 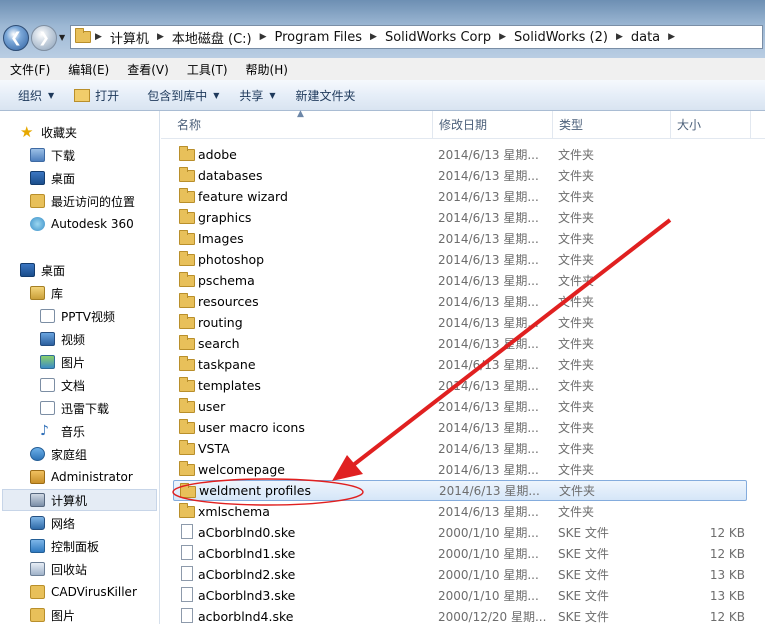 I want to click on file-name: aCborblnd0.ske, so click(x=247, y=532).